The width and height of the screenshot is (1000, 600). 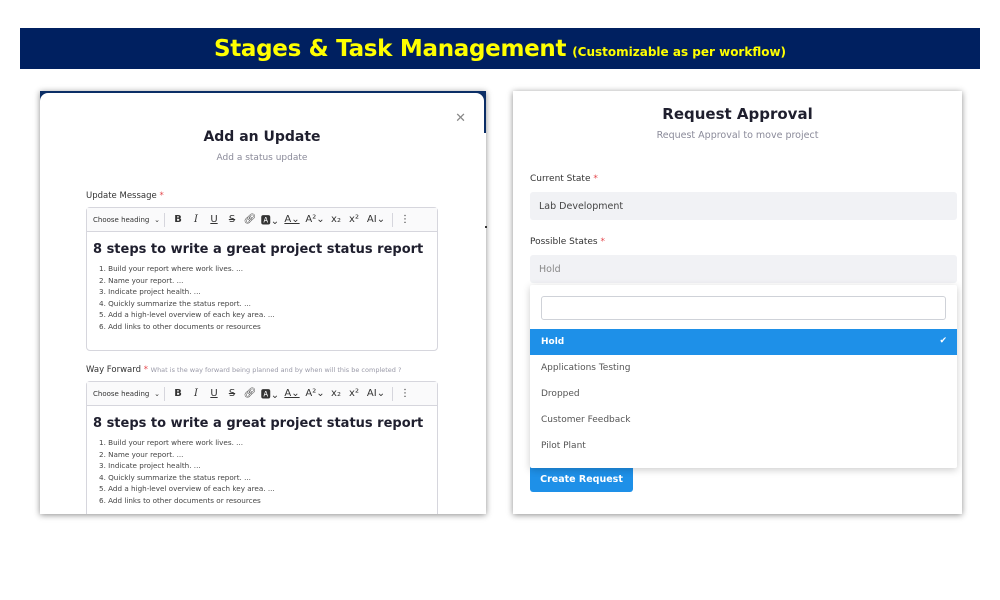 I want to click on possible-states-select: Hold, so click(x=743, y=269).